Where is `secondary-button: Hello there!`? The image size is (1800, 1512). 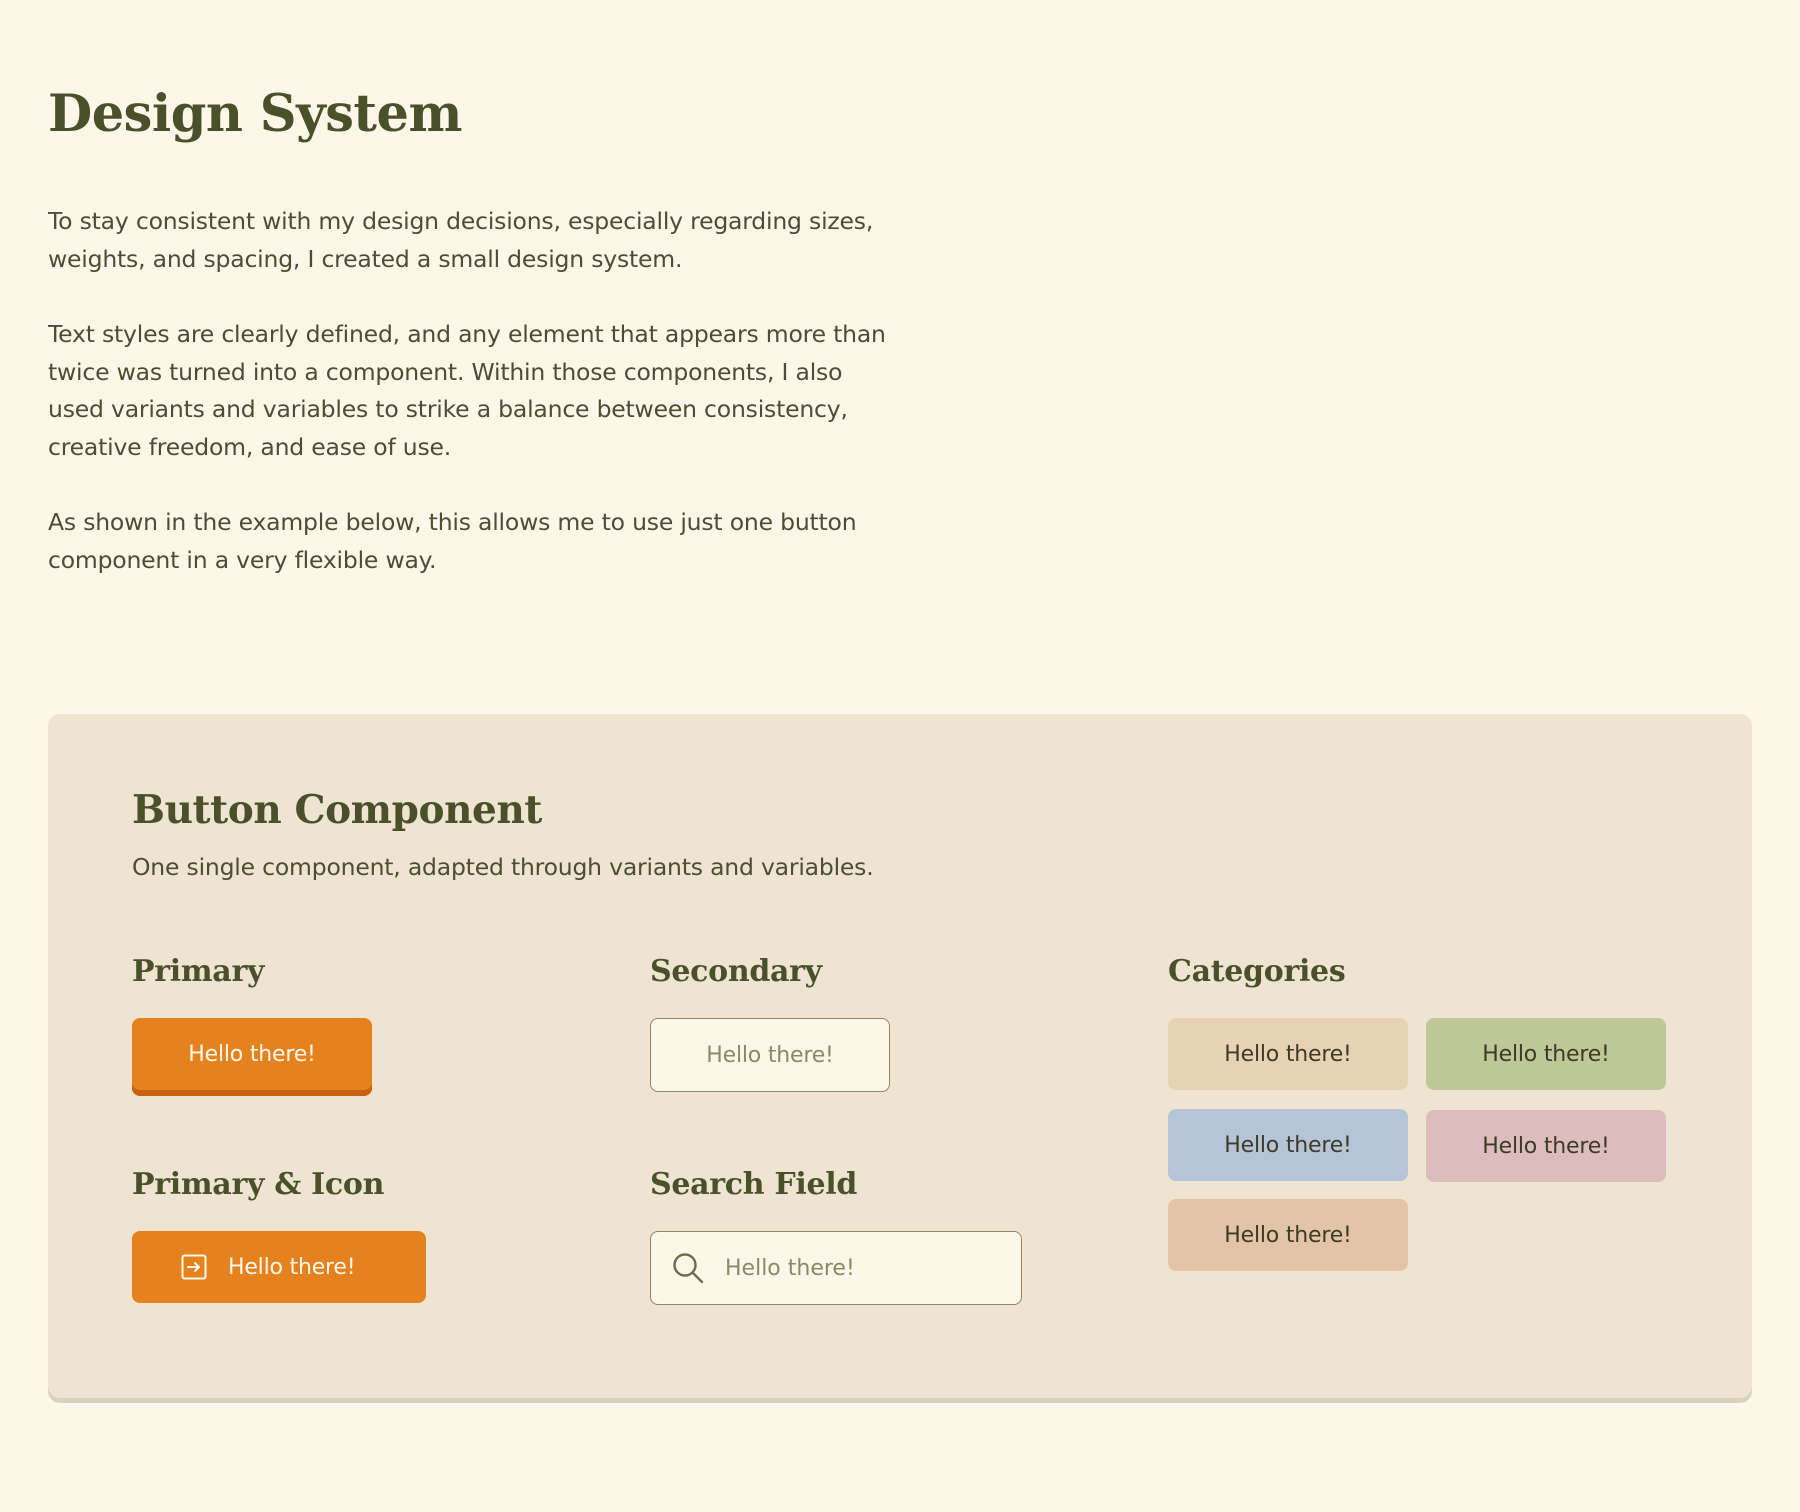
secondary-button: Hello there! is located at coordinates (770, 1055).